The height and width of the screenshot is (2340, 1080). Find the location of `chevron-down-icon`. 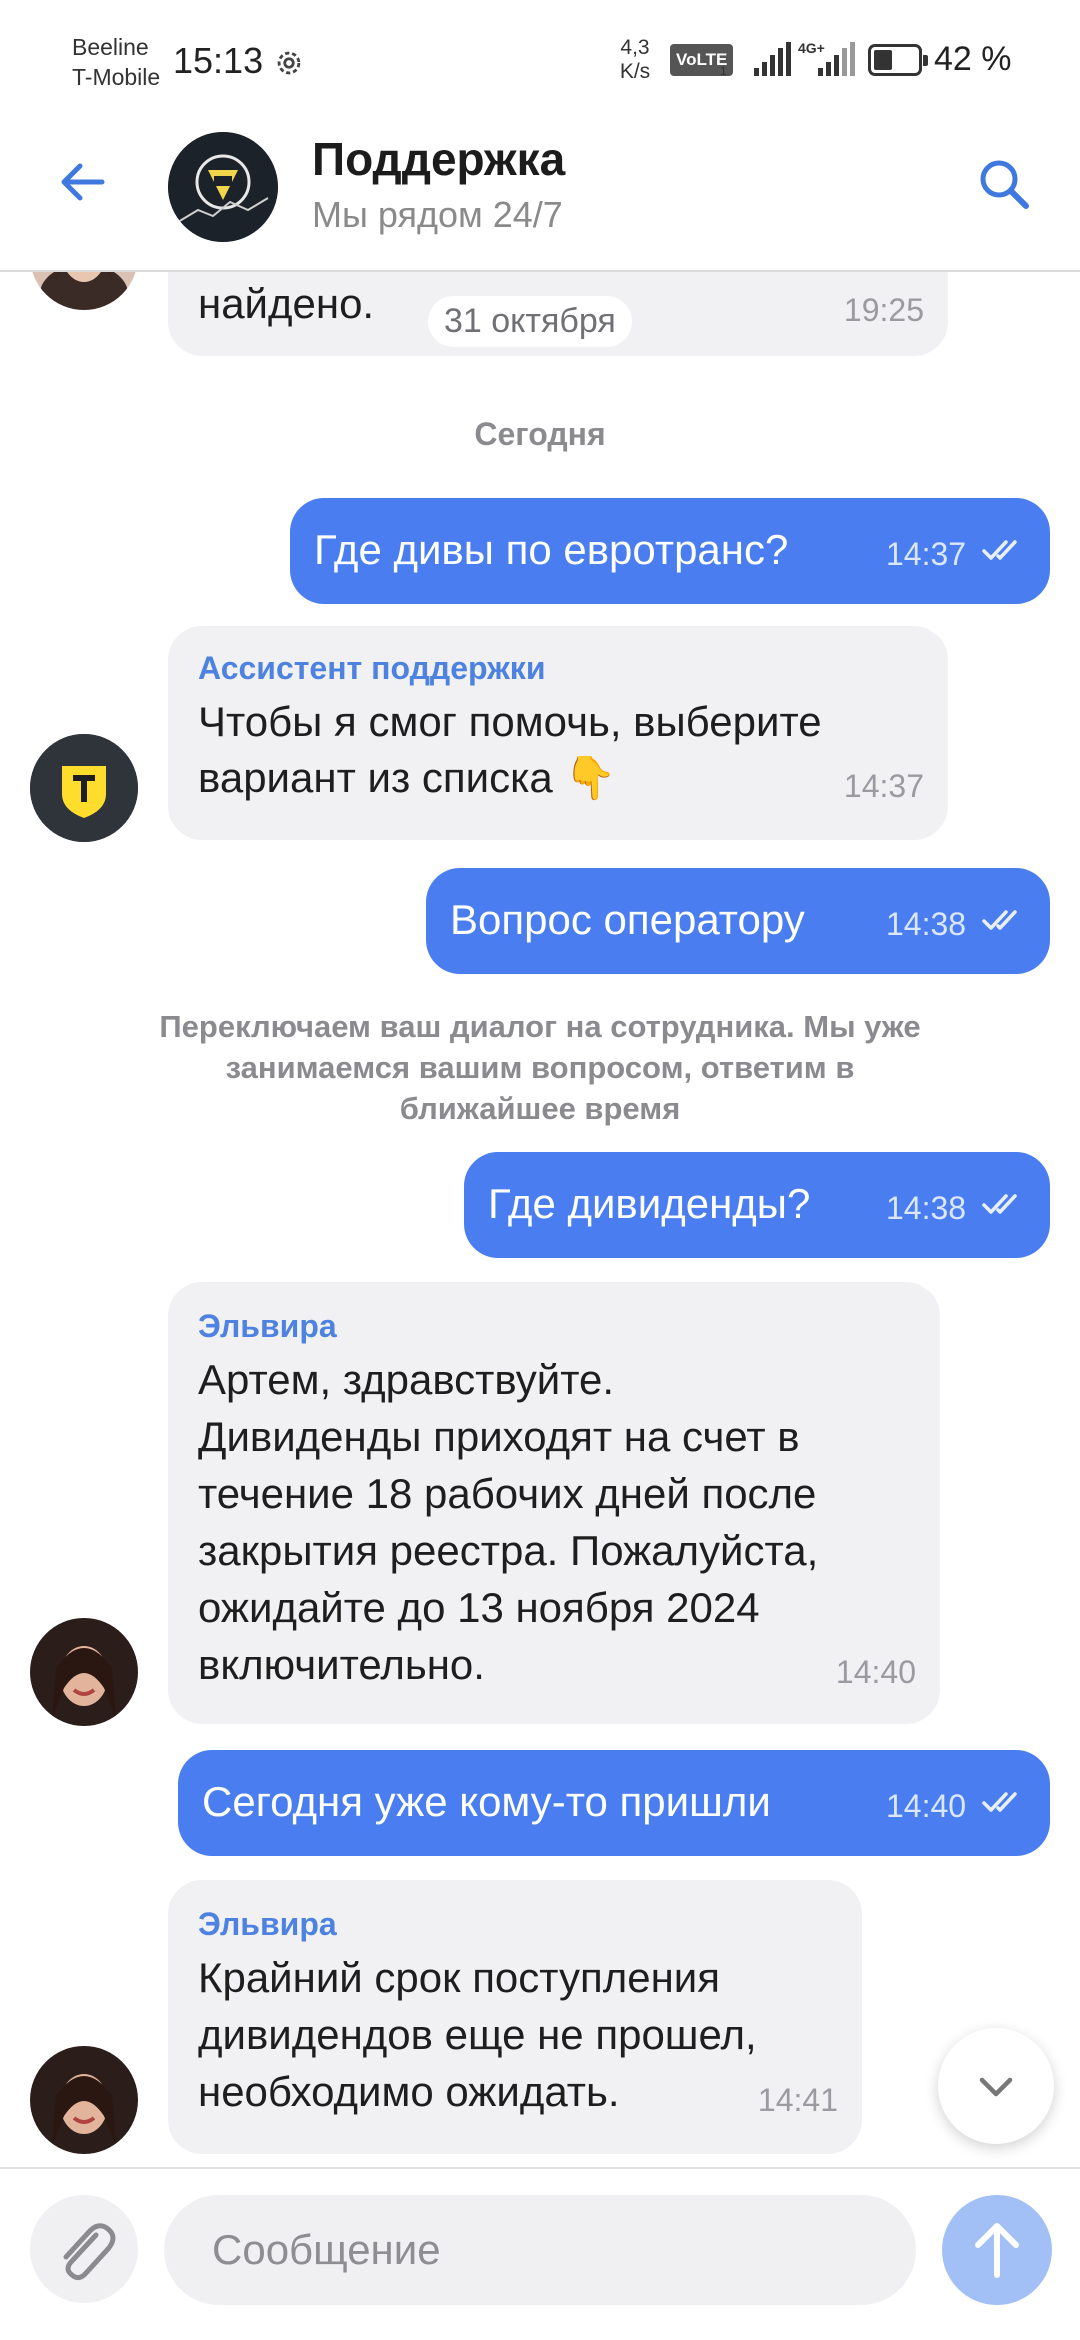

chevron-down-icon is located at coordinates (996, 2087).